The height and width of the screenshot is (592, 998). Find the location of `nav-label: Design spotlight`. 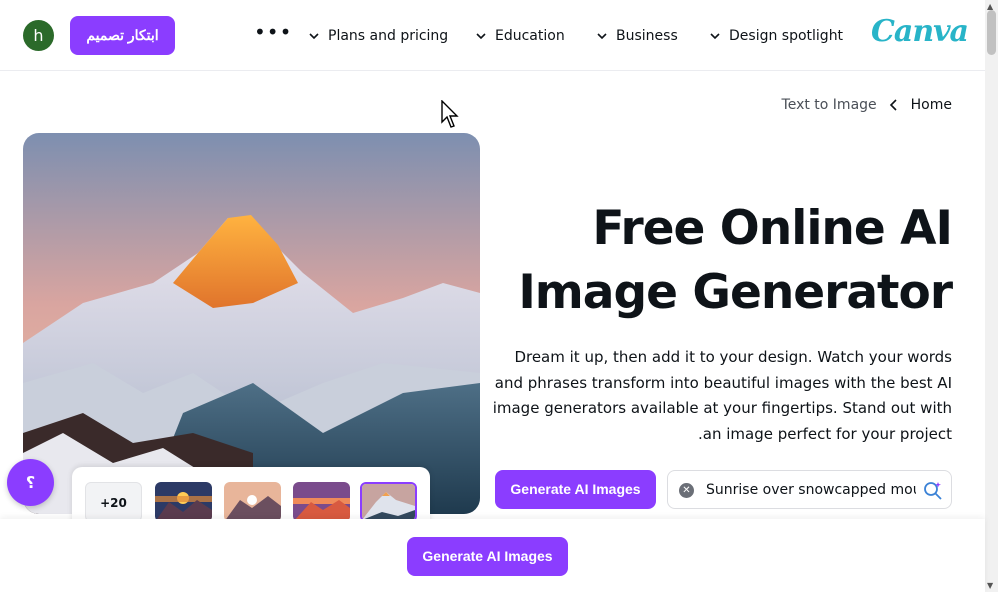

nav-label: Design spotlight is located at coordinates (786, 36).